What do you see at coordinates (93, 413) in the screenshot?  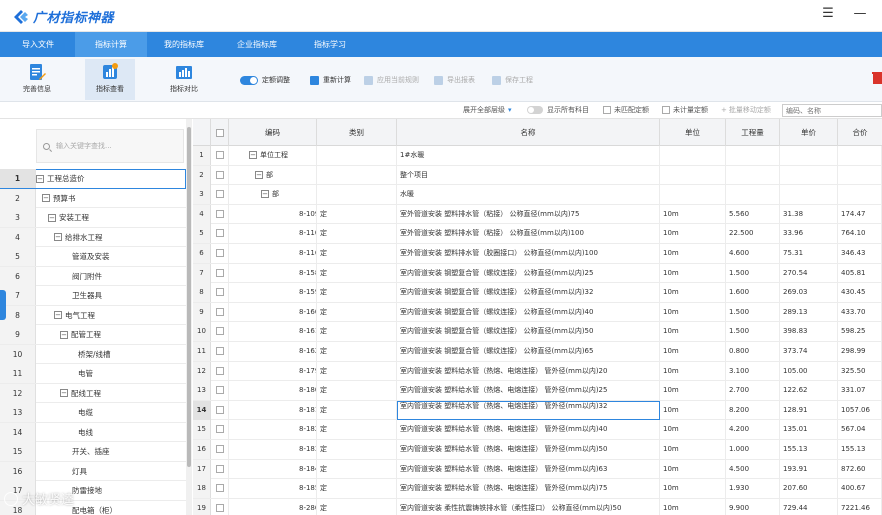 I see `tree-item: 13 电缆` at bounding box center [93, 413].